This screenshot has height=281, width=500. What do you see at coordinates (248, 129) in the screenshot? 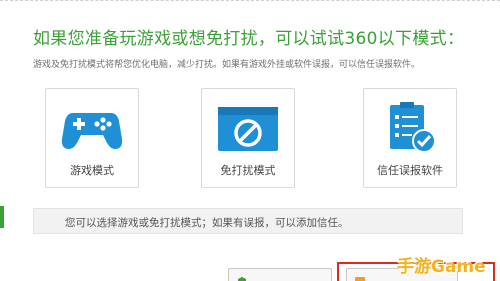
I see `no-disturb-icon` at bounding box center [248, 129].